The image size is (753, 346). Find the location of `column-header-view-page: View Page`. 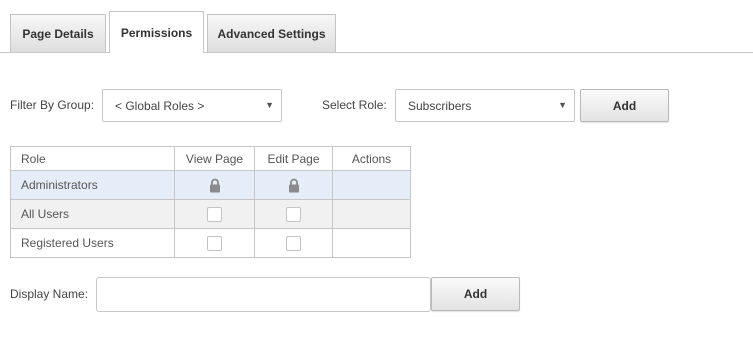

column-header-view-page: View Page is located at coordinates (215, 158).